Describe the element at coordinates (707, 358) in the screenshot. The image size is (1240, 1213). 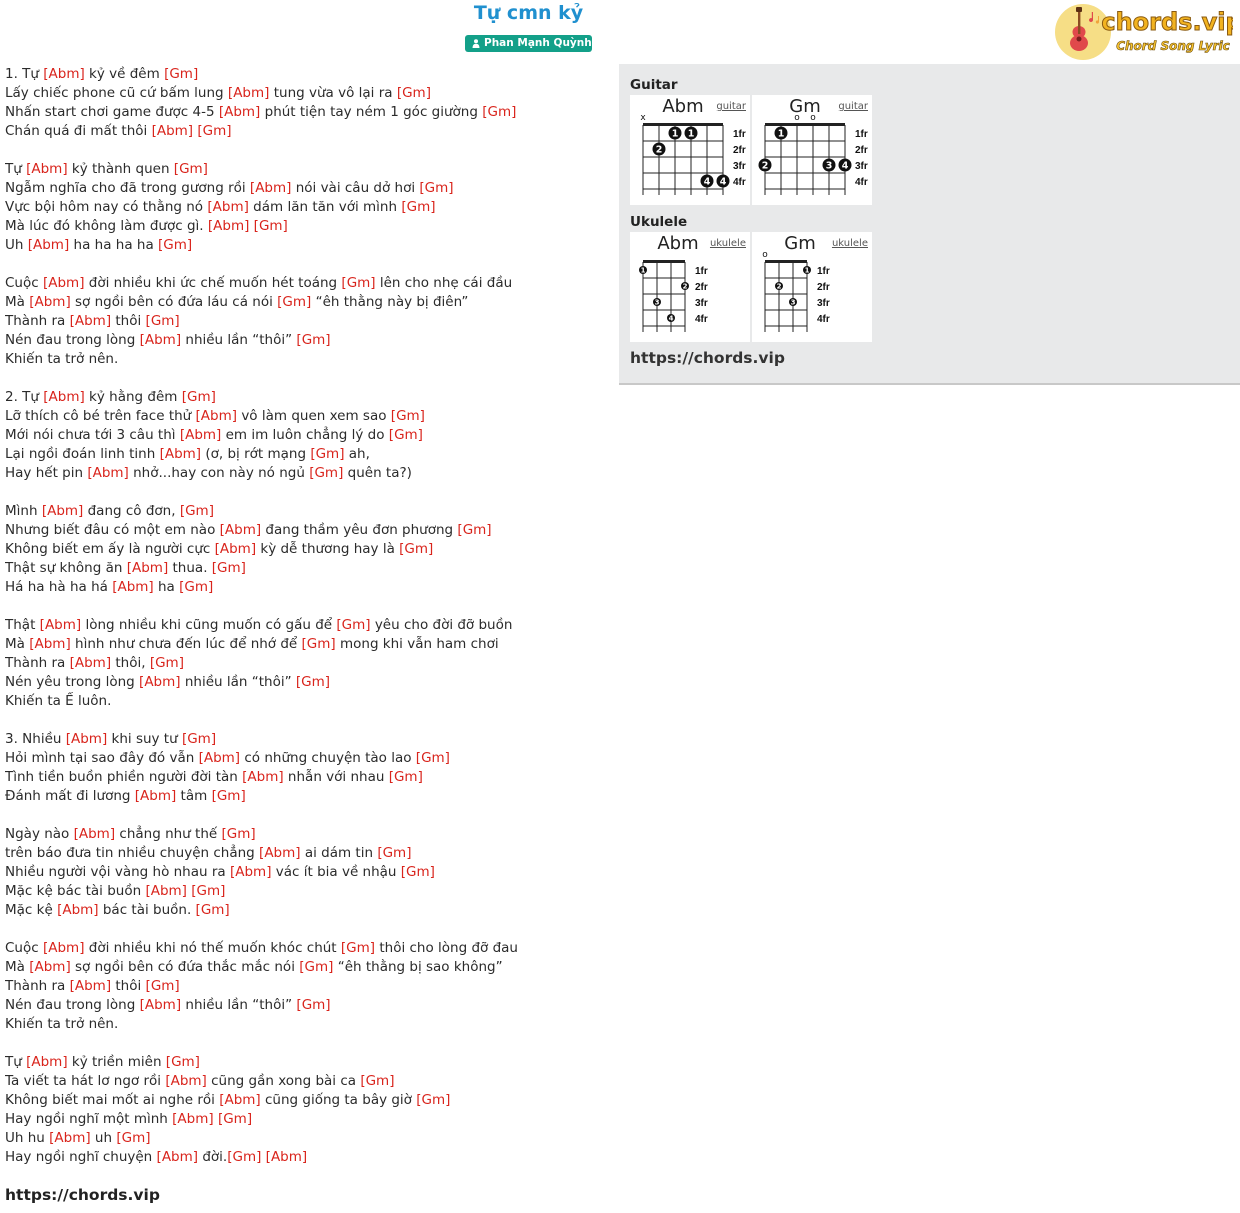
I see `panel-url: https://chords.vip` at that location.